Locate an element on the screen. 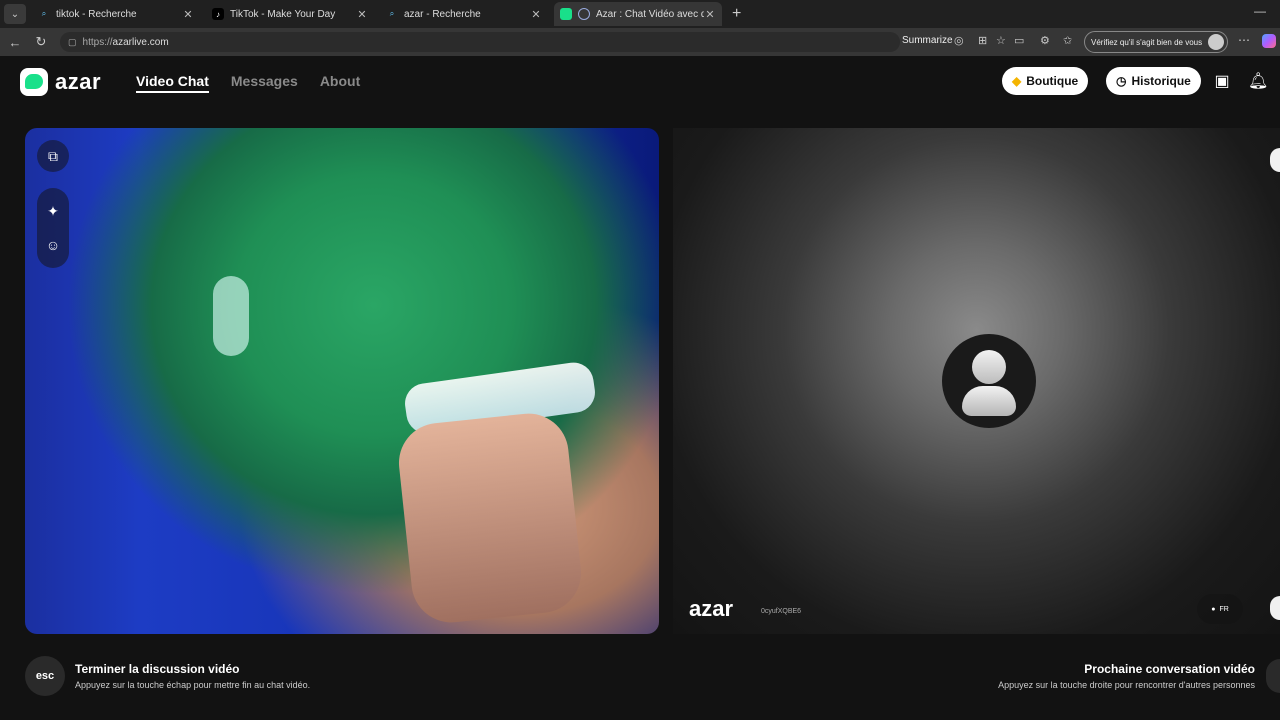 The width and height of the screenshot is (1280, 720). browser-tab: ♪ TikTok - Make Your Day ✕ is located at coordinates (290, 14).